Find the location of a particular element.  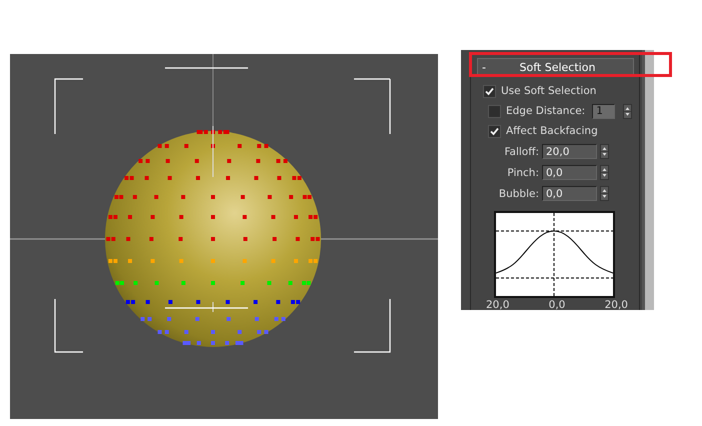

spinner-label: Falloff: is located at coordinates (521, 152).